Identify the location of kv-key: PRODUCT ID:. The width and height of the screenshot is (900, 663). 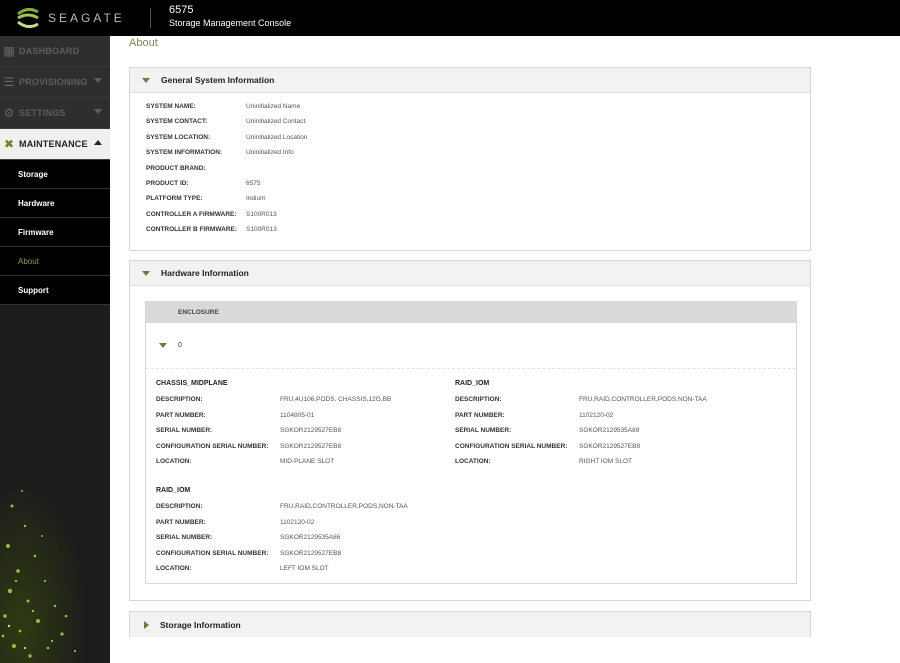
(167, 183).